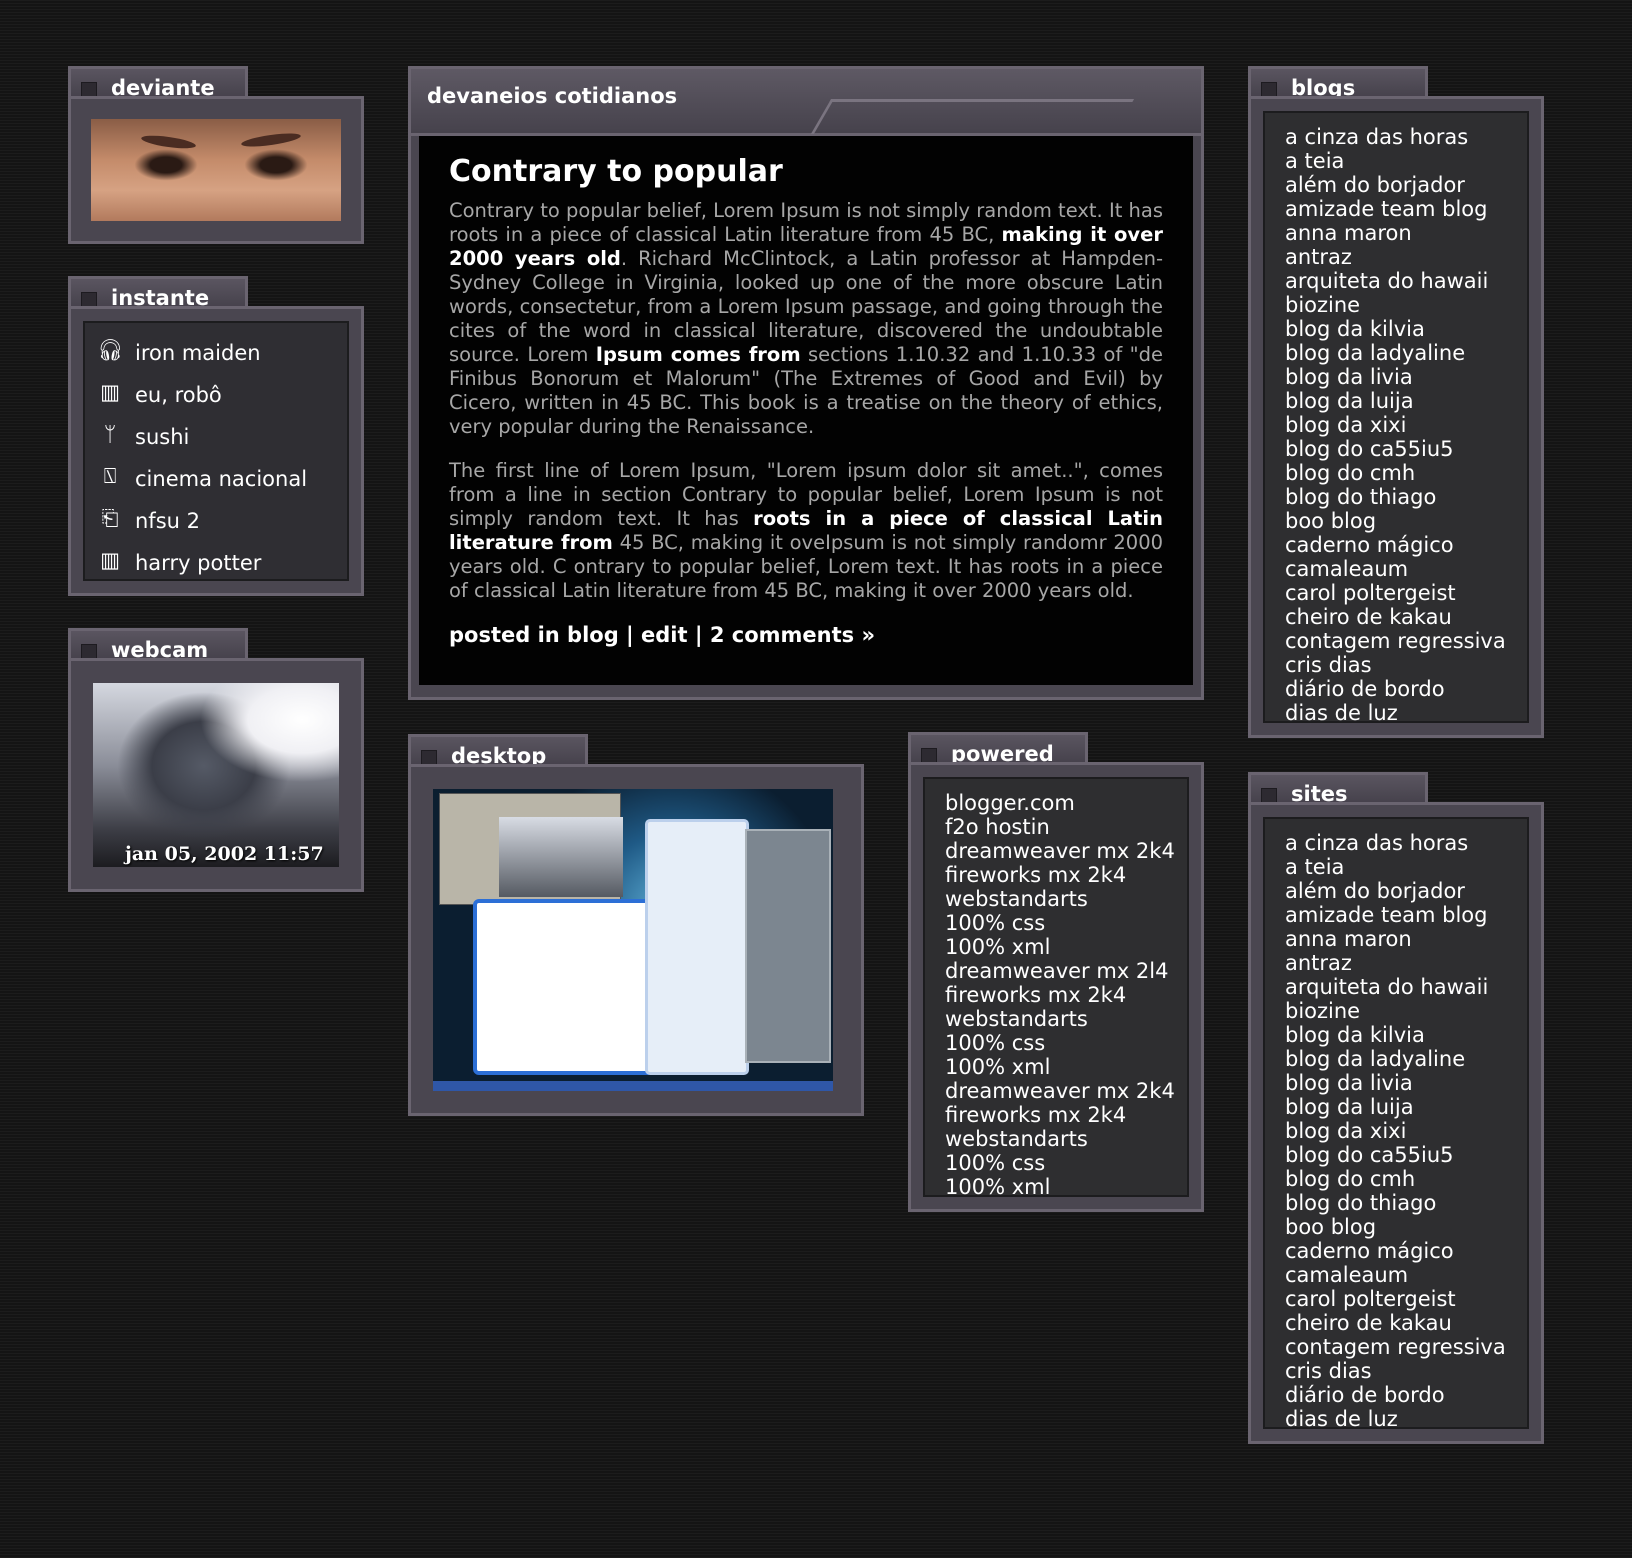 The height and width of the screenshot is (1558, 1632). What do you see at coordinates (179, 351) in the screenshot?
I see `list-item: 🎧︎ iron maiden` at bounding box center [179, 351].